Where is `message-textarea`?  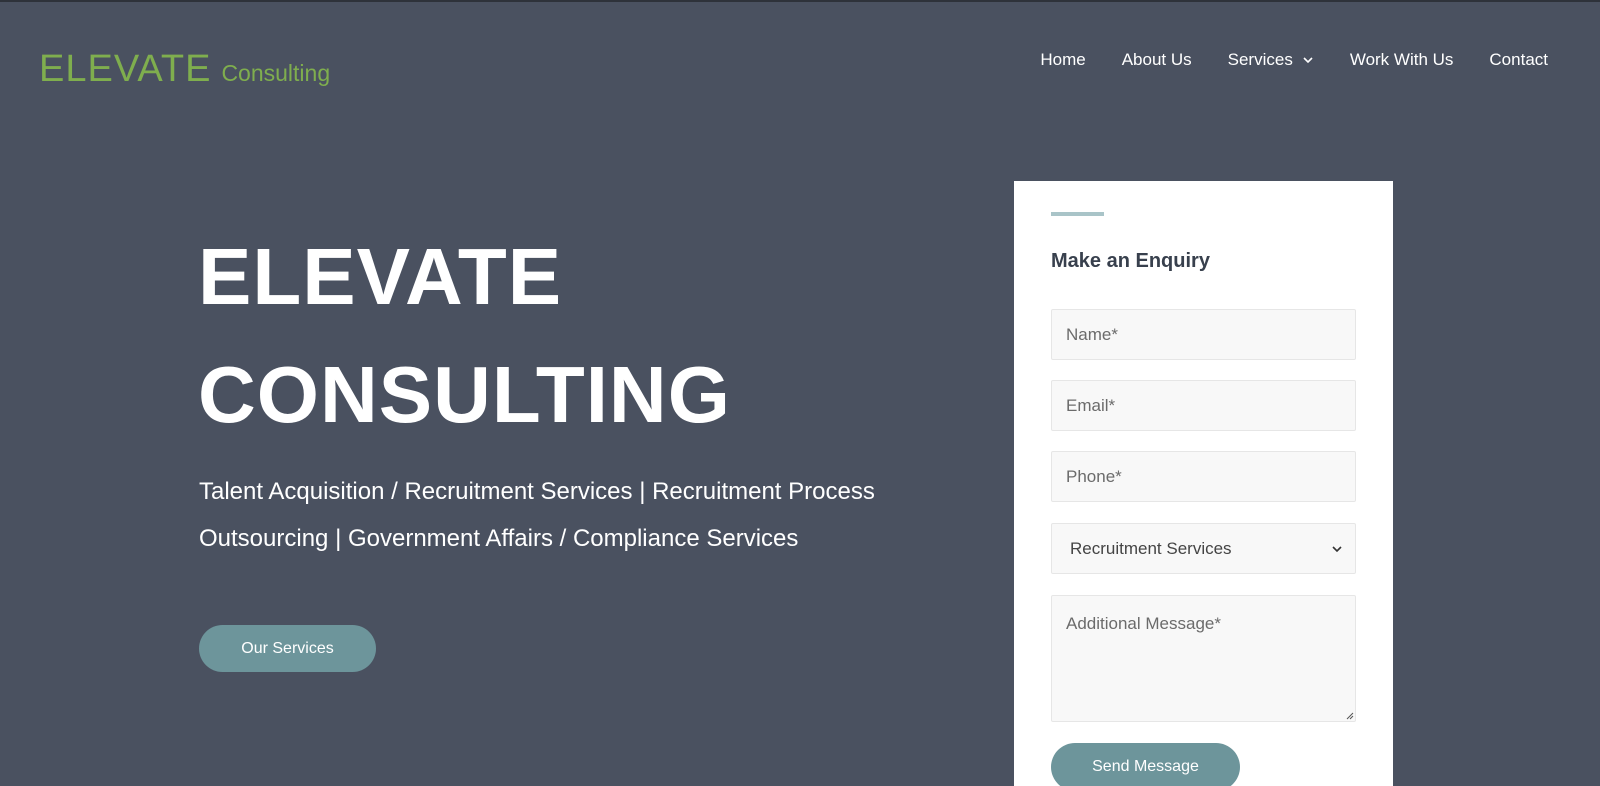 message-textarea is located at coordinates (1203, 658).